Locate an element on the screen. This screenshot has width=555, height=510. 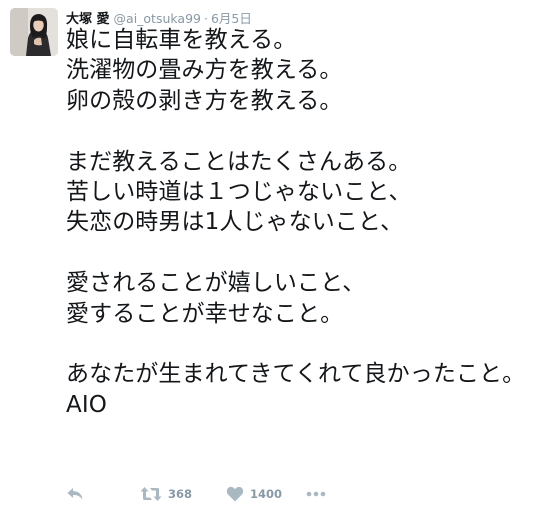
reply-button is located at coordinates (75, 494).